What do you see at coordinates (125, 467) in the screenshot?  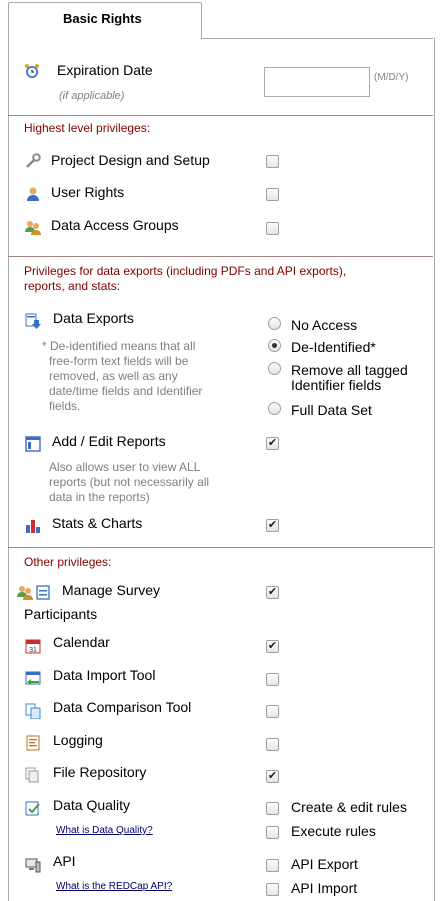 I see `reports-note-line: Also allows user to view ALL` at bounding box center [125, 467].